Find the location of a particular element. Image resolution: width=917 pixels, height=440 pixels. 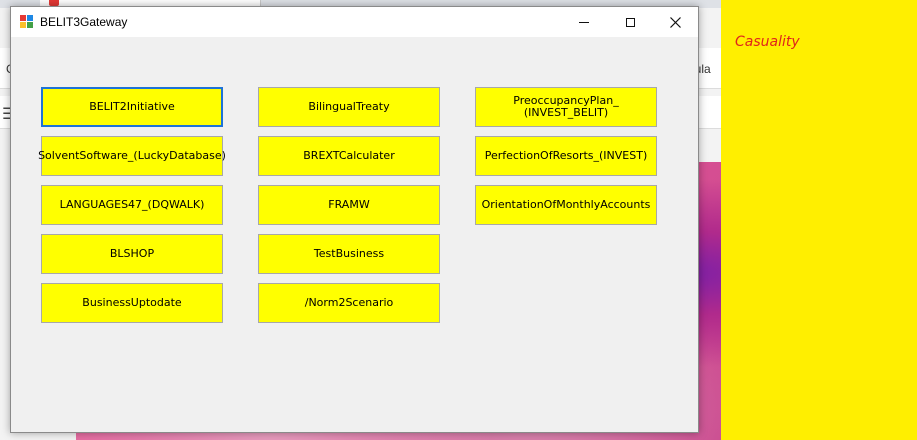

maximize-button is located at coordinates (630, 22).